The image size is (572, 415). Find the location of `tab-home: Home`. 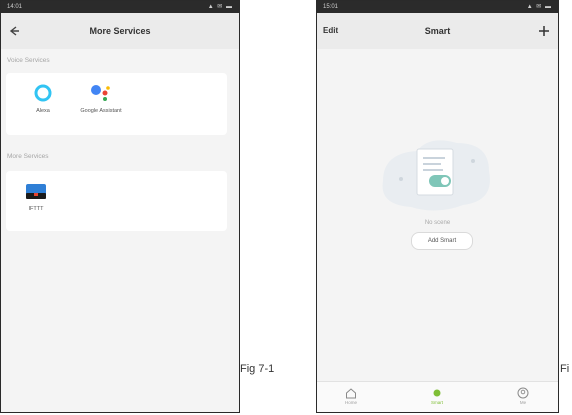

tab-home: Home is located at coordinates (351, 395).